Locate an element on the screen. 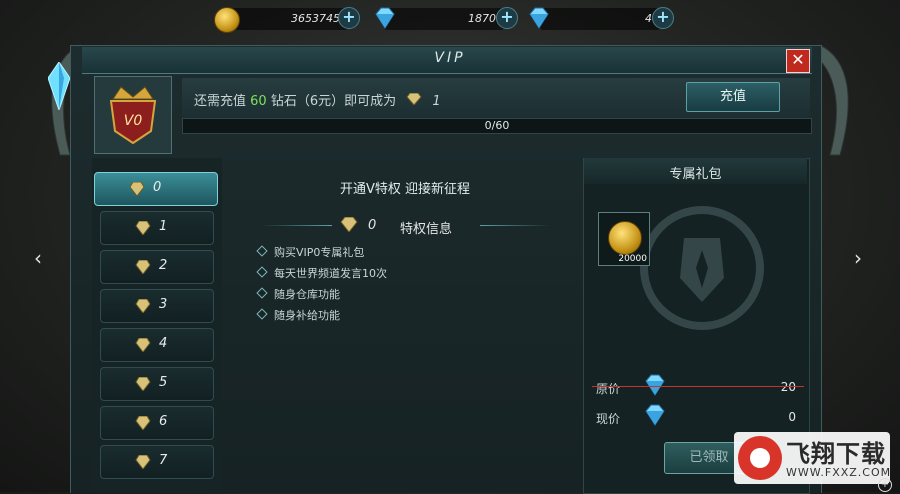 This screenshot has height=494, width=900. close-button: ✕ is located at coordinates (798, 61).